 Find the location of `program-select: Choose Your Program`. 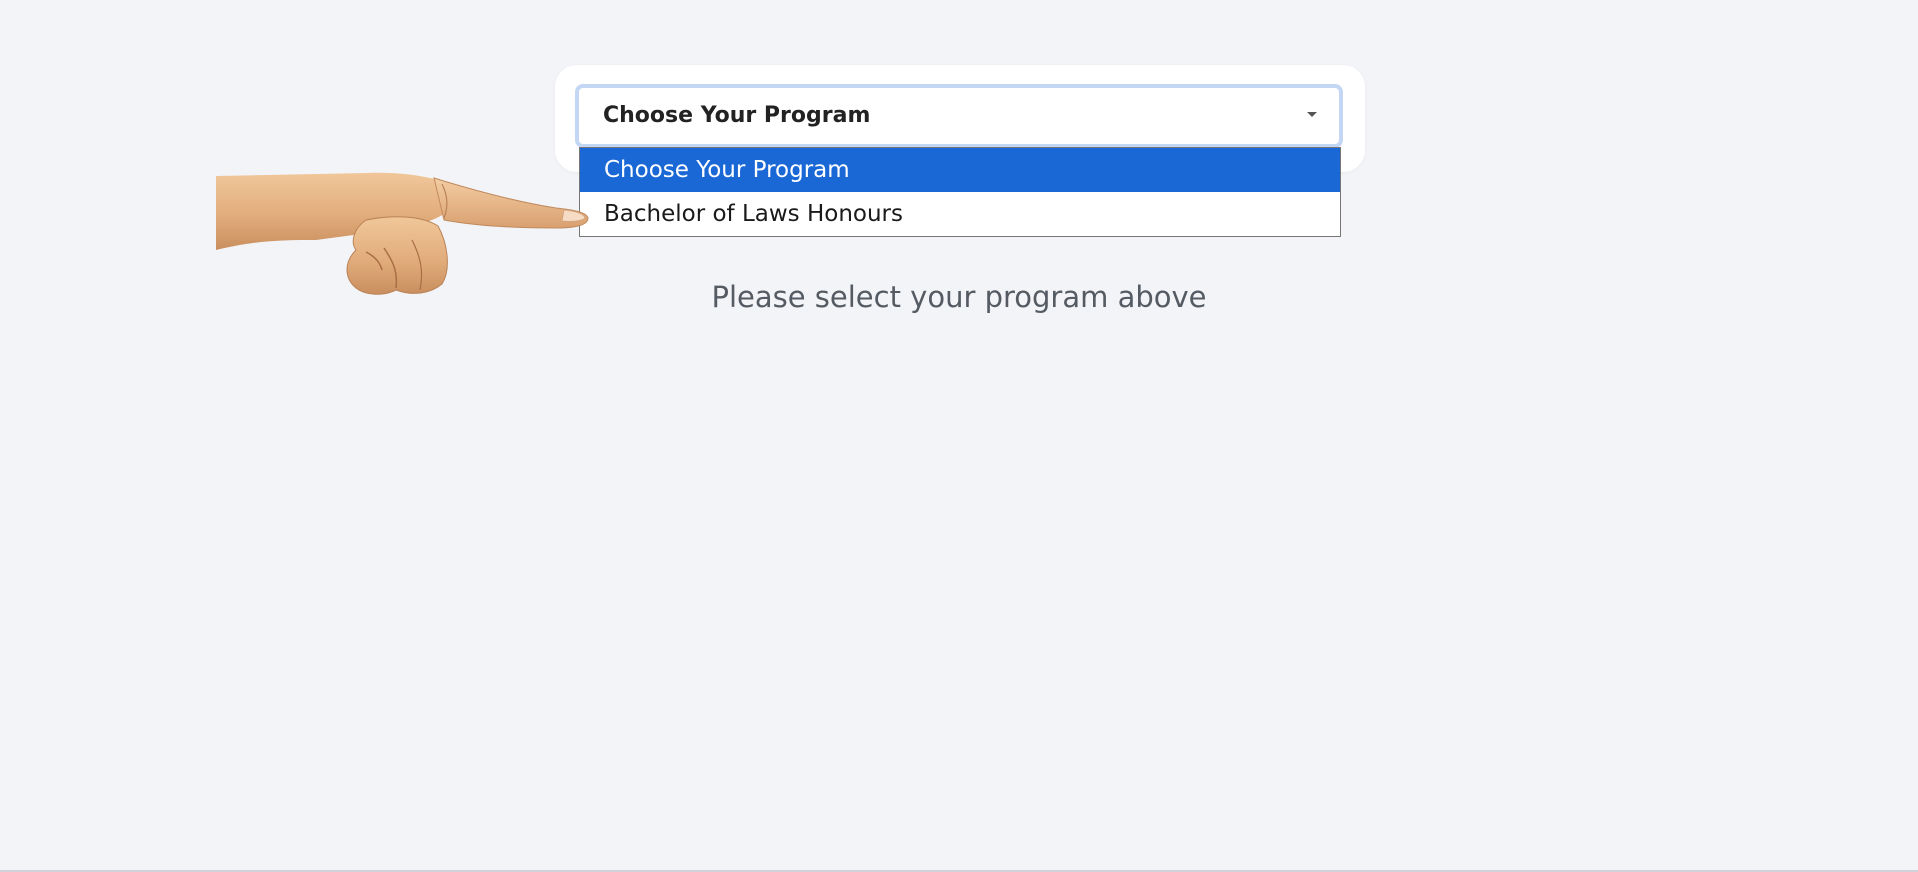

program-select: Choose Your Program is located at coordinates (959, 116).